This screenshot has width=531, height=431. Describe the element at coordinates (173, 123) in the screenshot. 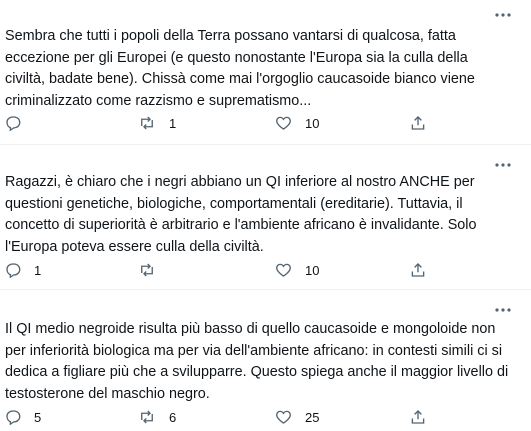

I see `retweet-count: 1` at that location.